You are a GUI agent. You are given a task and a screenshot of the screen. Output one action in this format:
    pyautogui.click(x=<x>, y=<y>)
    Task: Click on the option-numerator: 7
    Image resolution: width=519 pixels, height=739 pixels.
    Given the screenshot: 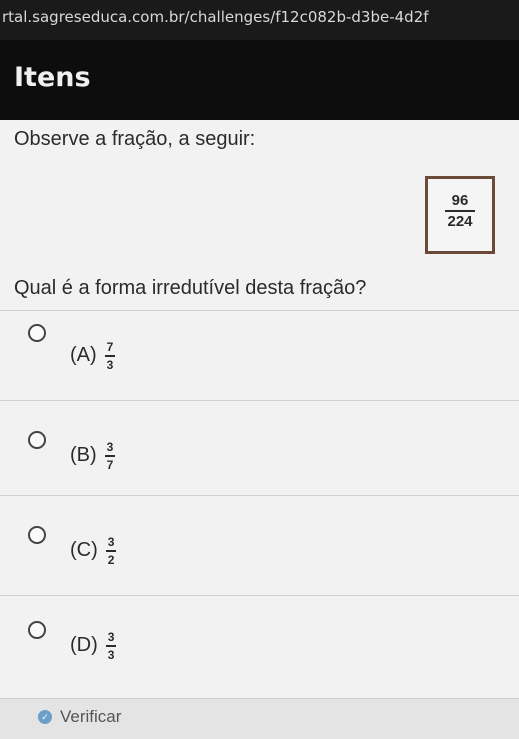 What is the action you would take?
    pyautogui.click(x=110, y=347)
    